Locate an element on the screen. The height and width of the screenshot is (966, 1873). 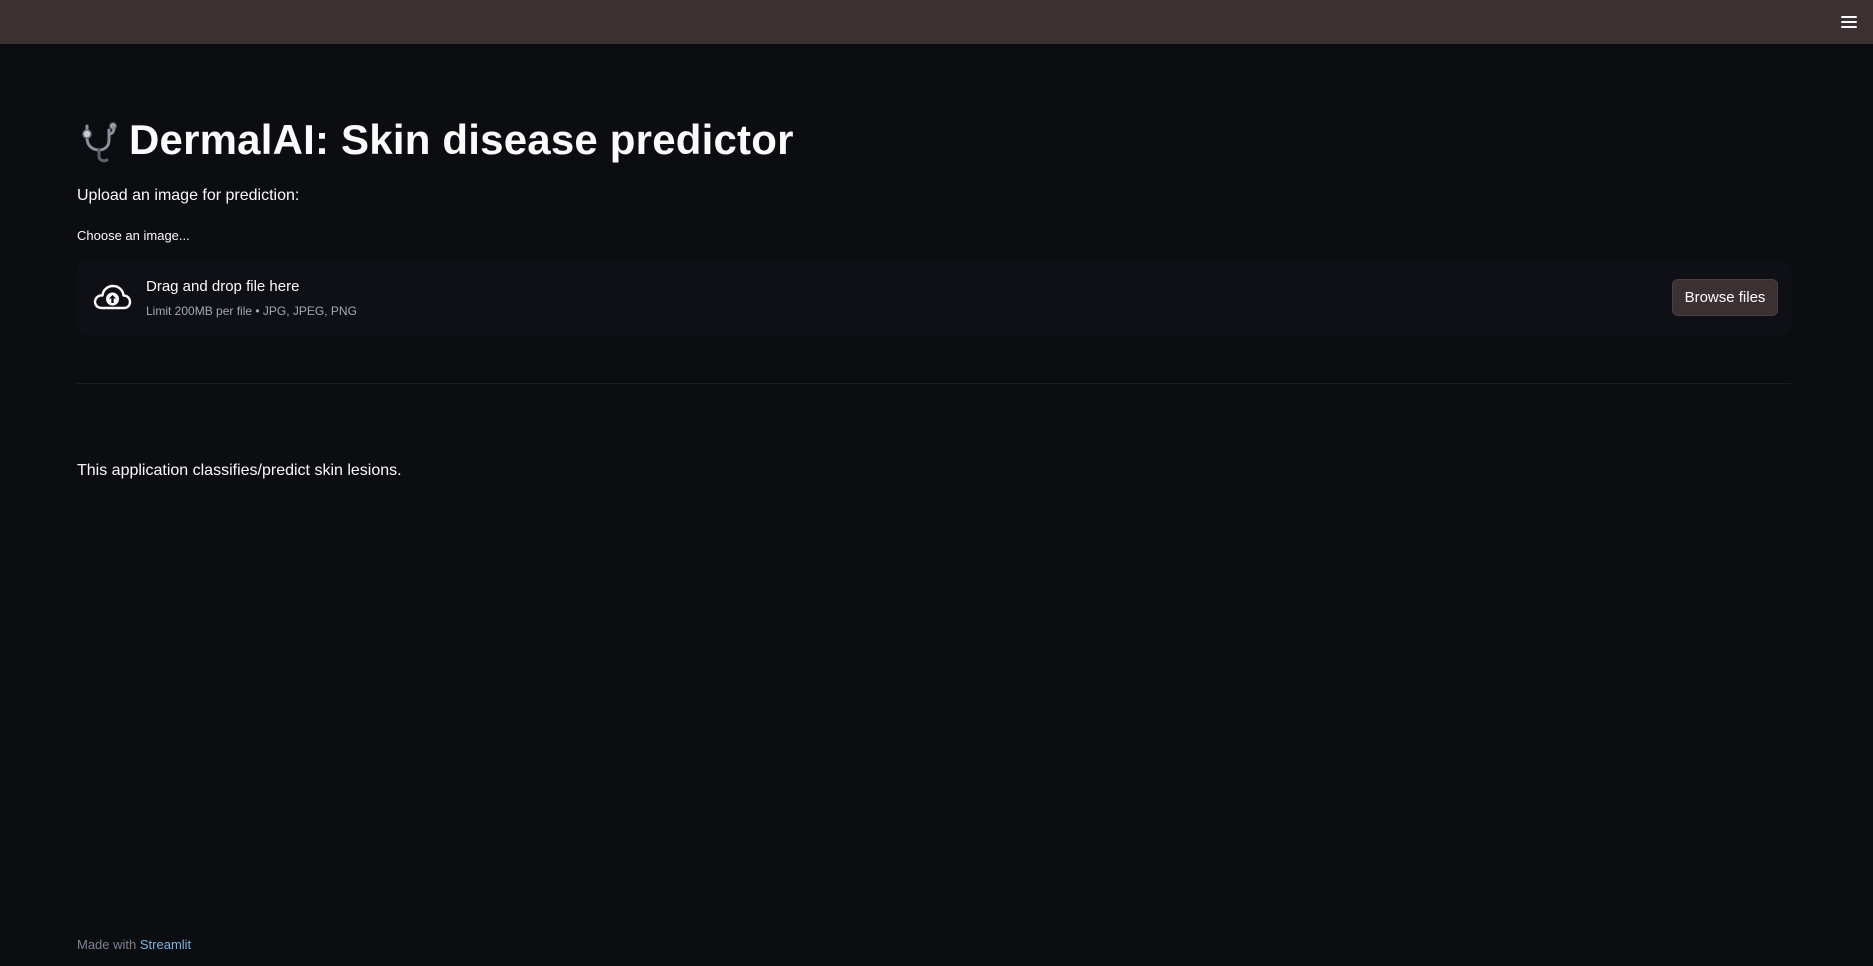
footer: Made with Streamlit is located at coordinates (134, 944).